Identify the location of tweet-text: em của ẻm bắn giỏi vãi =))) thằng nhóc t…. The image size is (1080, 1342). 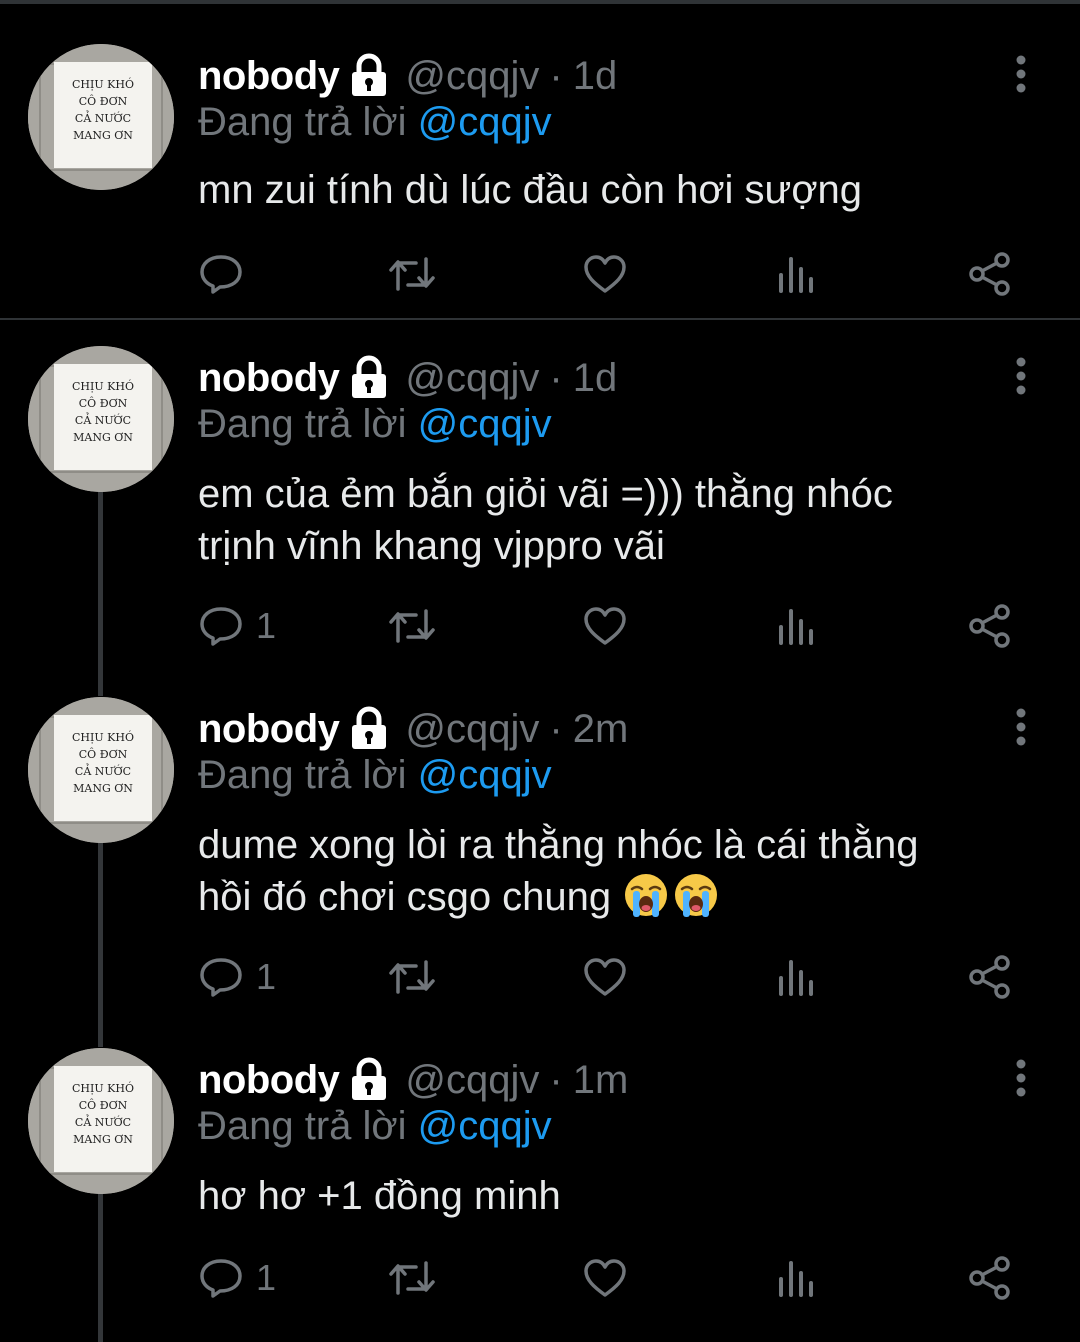
(618, 520).